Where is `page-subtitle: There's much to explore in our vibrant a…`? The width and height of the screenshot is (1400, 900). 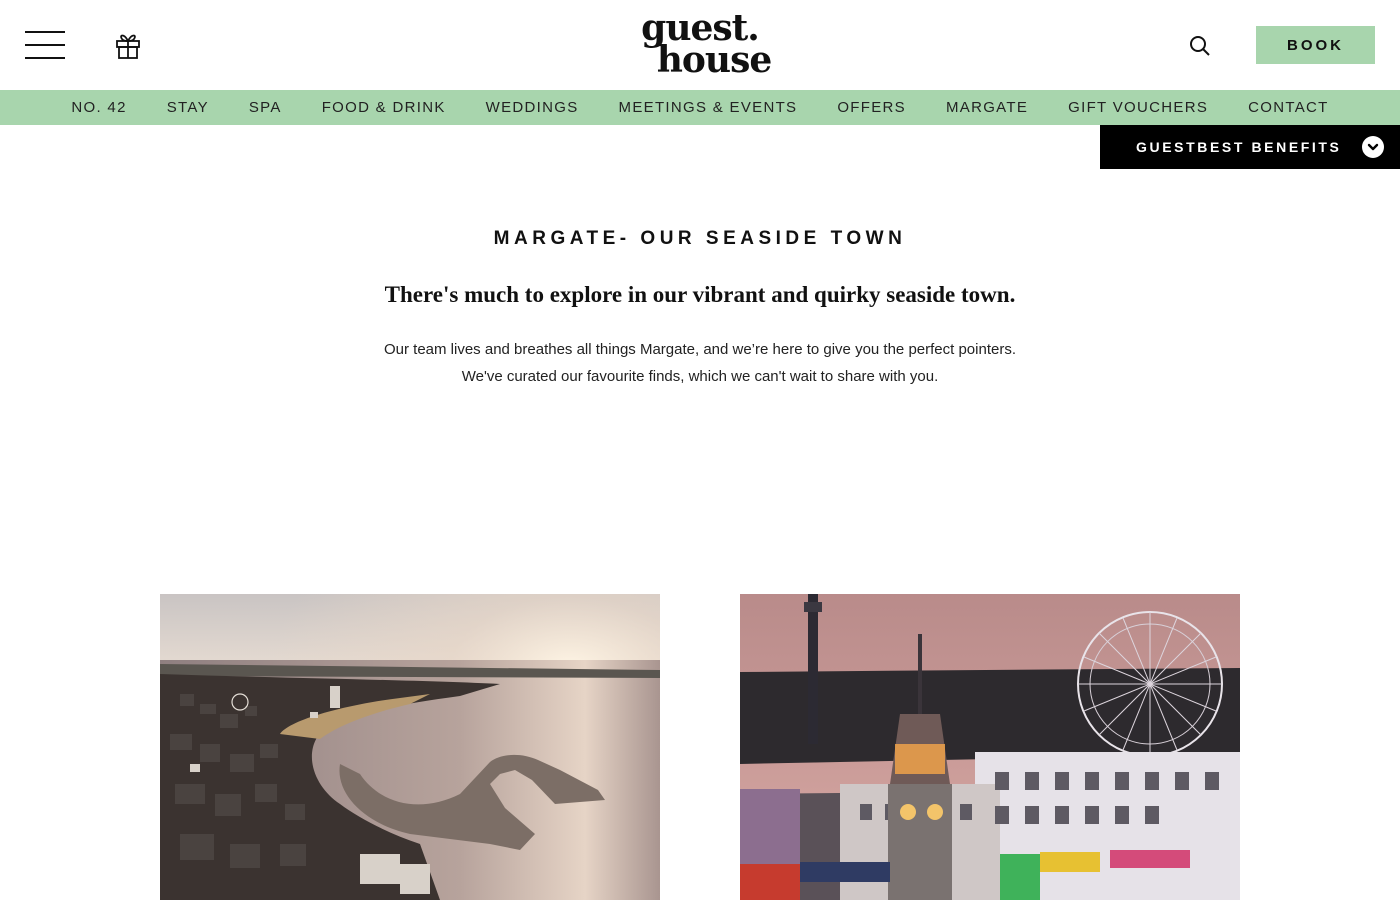 page-subtitle: There's much to explore in our vibrant a… is located at coordinates (700, 294).